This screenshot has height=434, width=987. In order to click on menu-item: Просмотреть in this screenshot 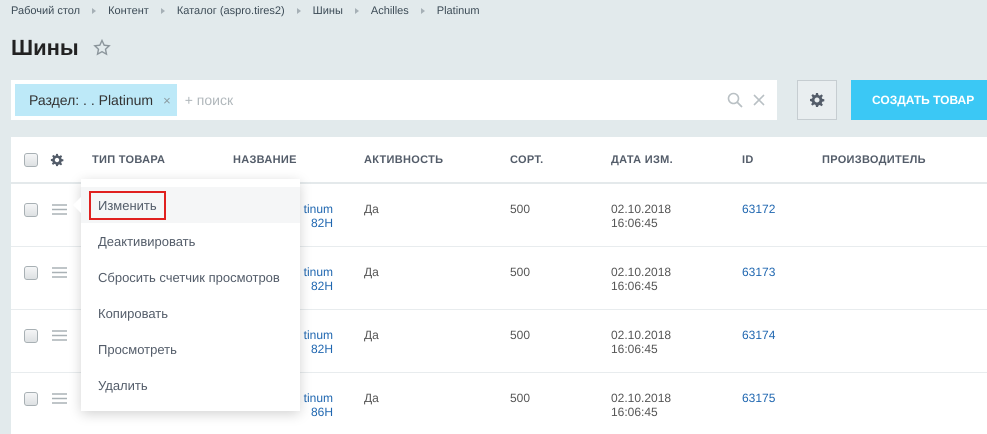, I will do `click(190, 349)`.